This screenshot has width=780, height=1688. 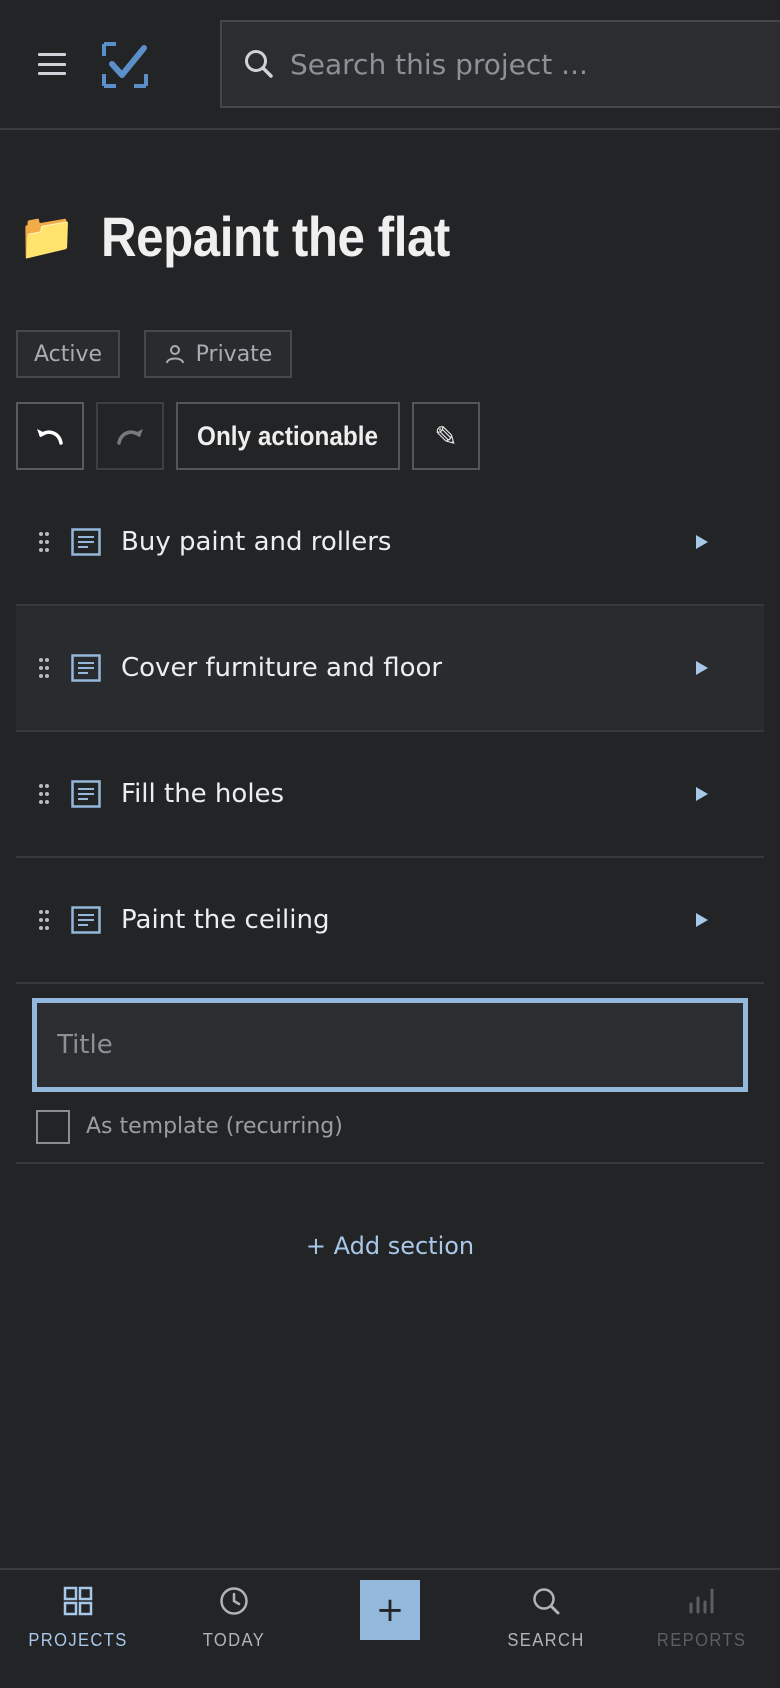 I want to click on grid-icon, so click(x=78, y=1601).